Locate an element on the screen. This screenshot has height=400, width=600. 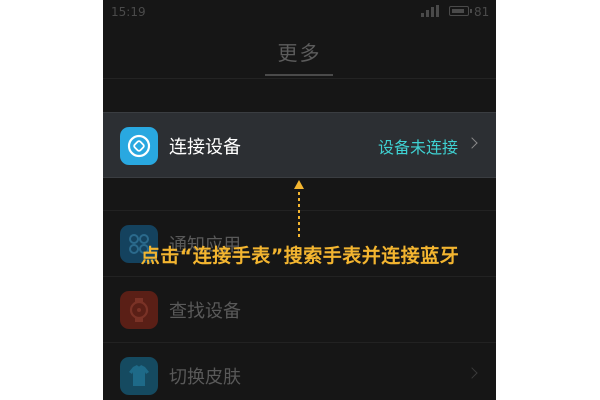
shirt-icon is located at coordinates (139, 376).